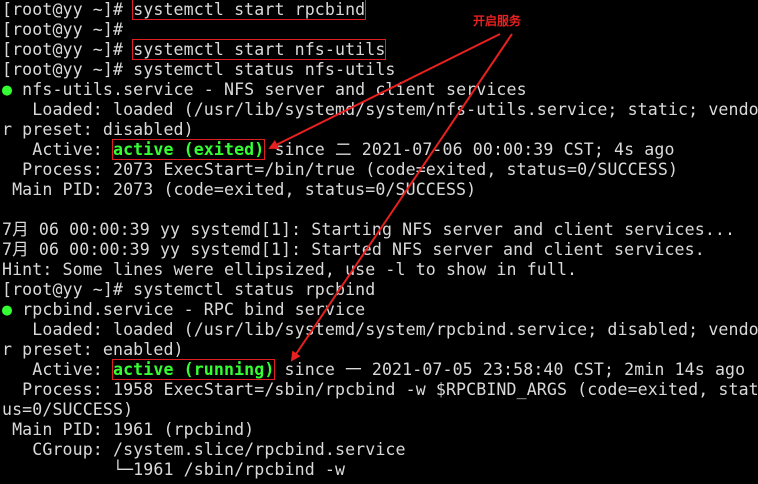 This screenshot has height=484, width=758. I want to click on highlighted-text: active (running), so click(193, 369).